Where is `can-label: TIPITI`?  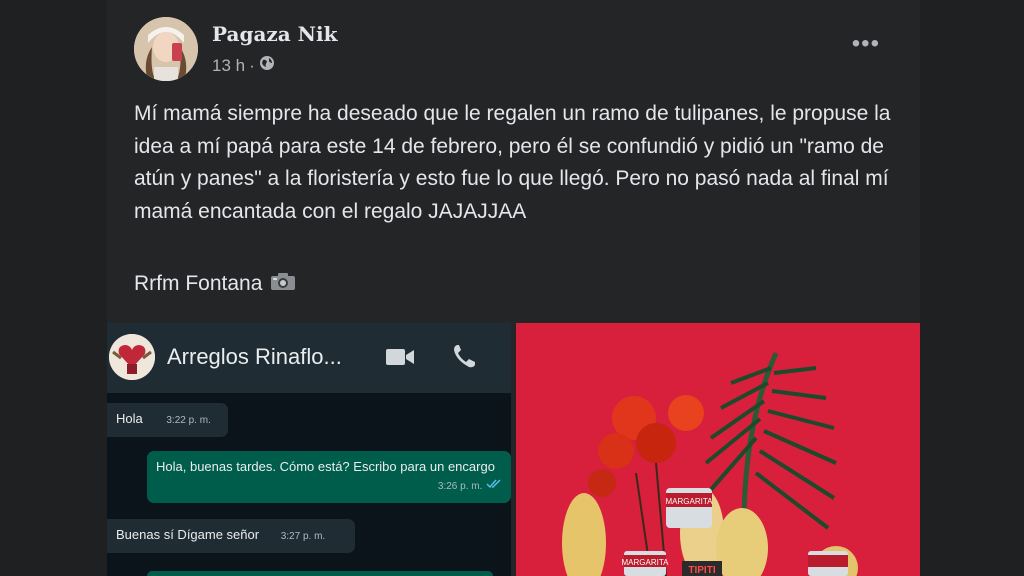 can-label: TIPITI is located at coordinates (701, 570).